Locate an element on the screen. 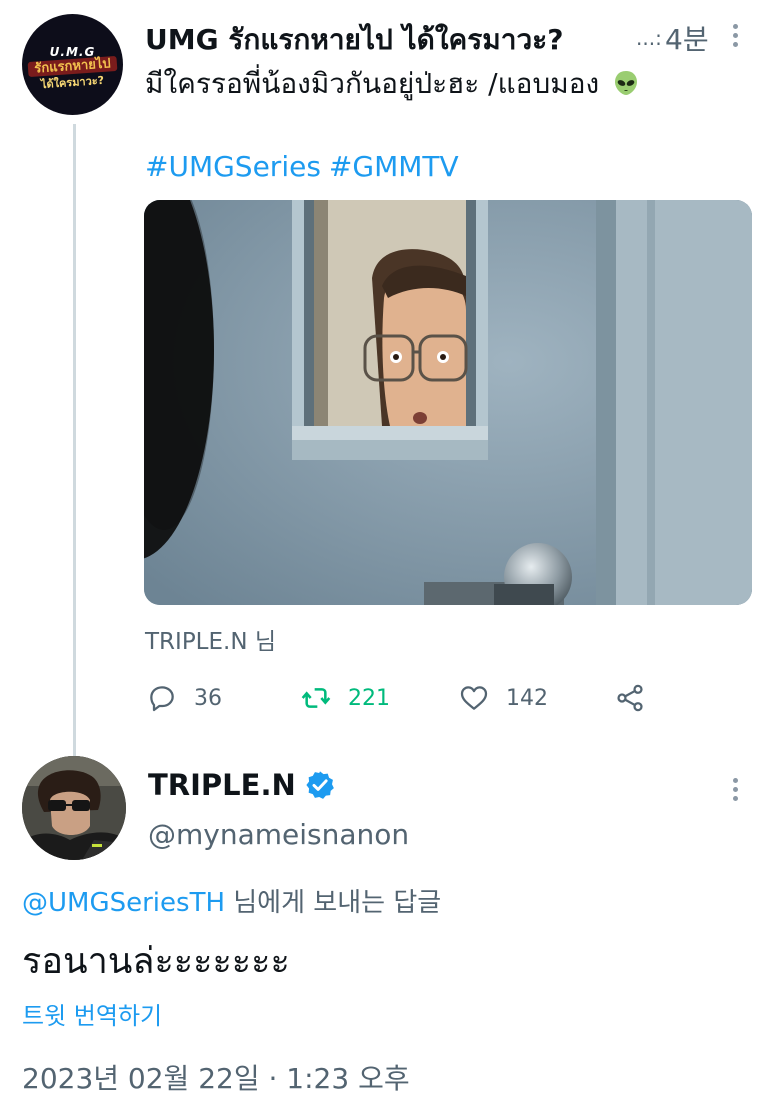  tweet-timestamp: 2023년 02월 22일 · 1:23 오후 is located at coordinates (216, 1077).